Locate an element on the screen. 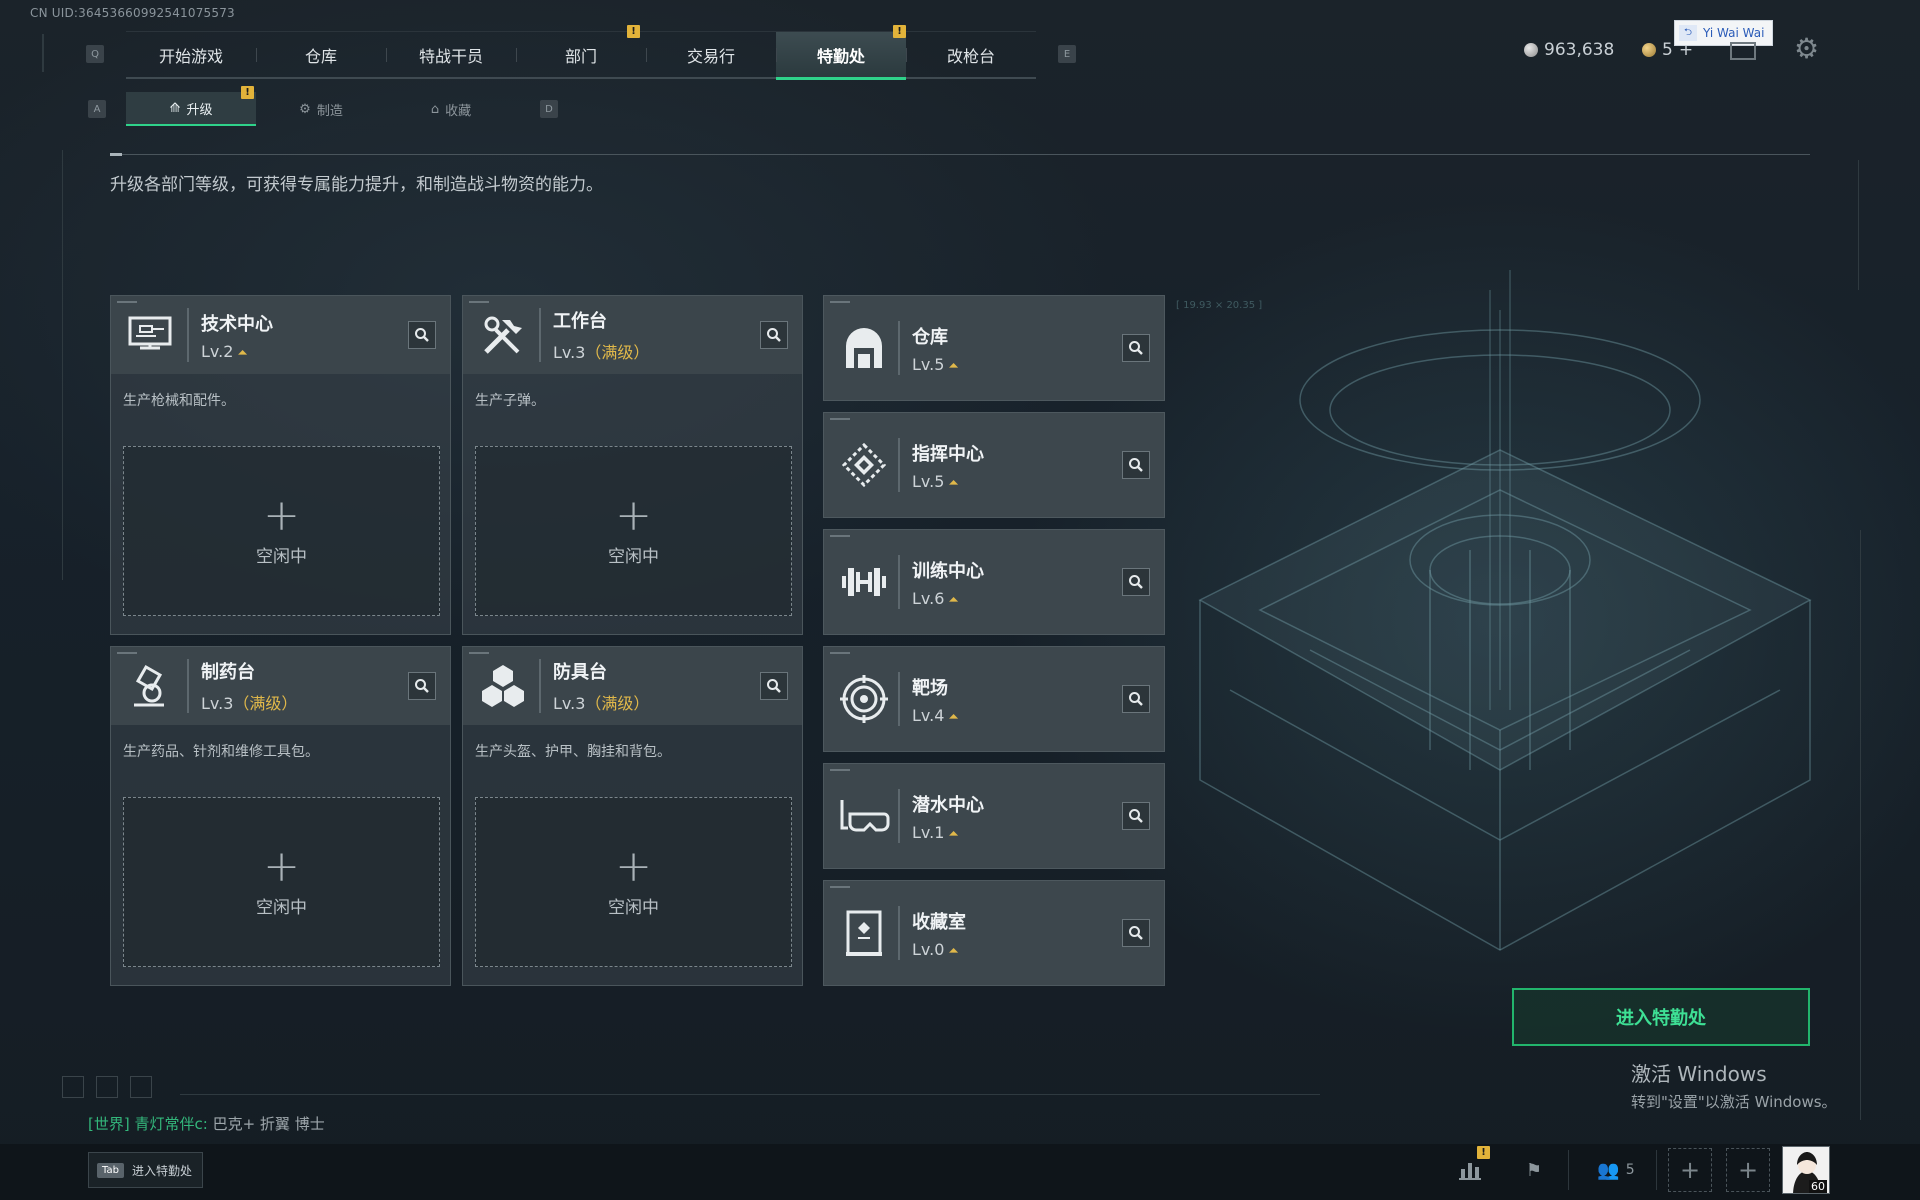  tab-label: 部门 is located at coordinates (580, 56).